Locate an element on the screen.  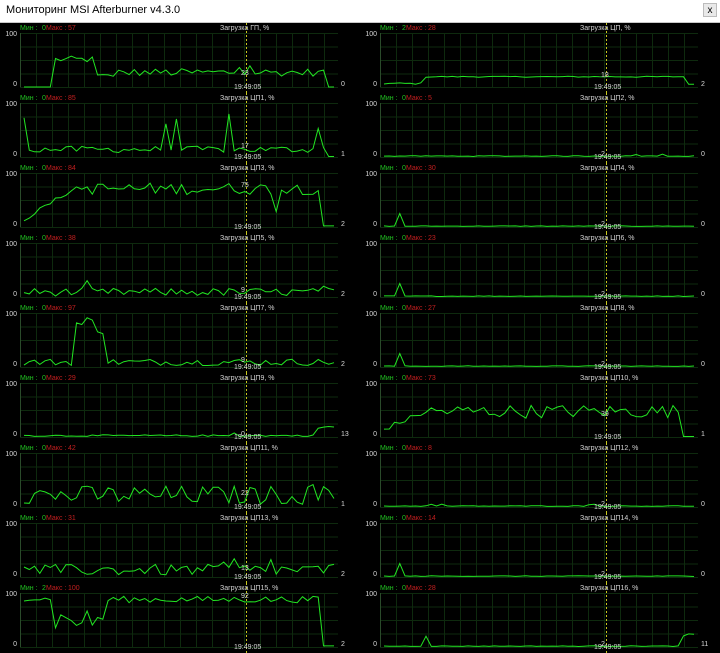
graph-title: Загрузка ЦП13, % is located at coordinates (249, 518).